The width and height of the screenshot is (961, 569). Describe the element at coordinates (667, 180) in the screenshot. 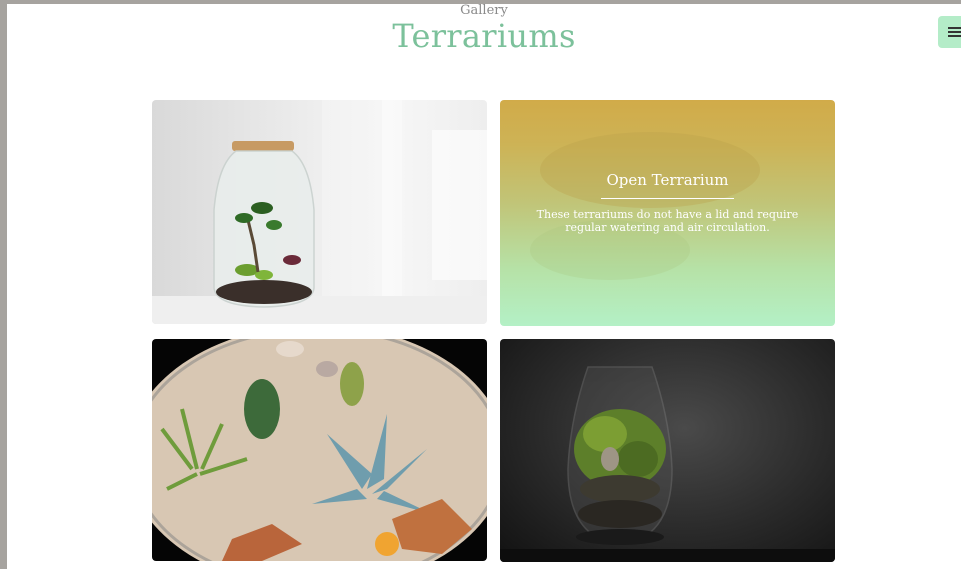

I see `card-overlay-title: Open Terrarium` at that location.